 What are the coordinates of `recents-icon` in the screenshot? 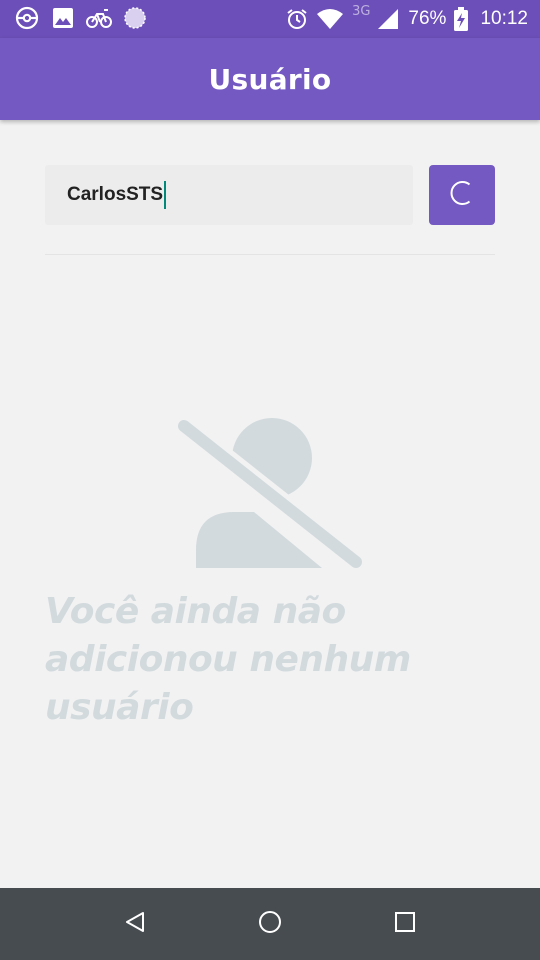 It's located at (405, 924).